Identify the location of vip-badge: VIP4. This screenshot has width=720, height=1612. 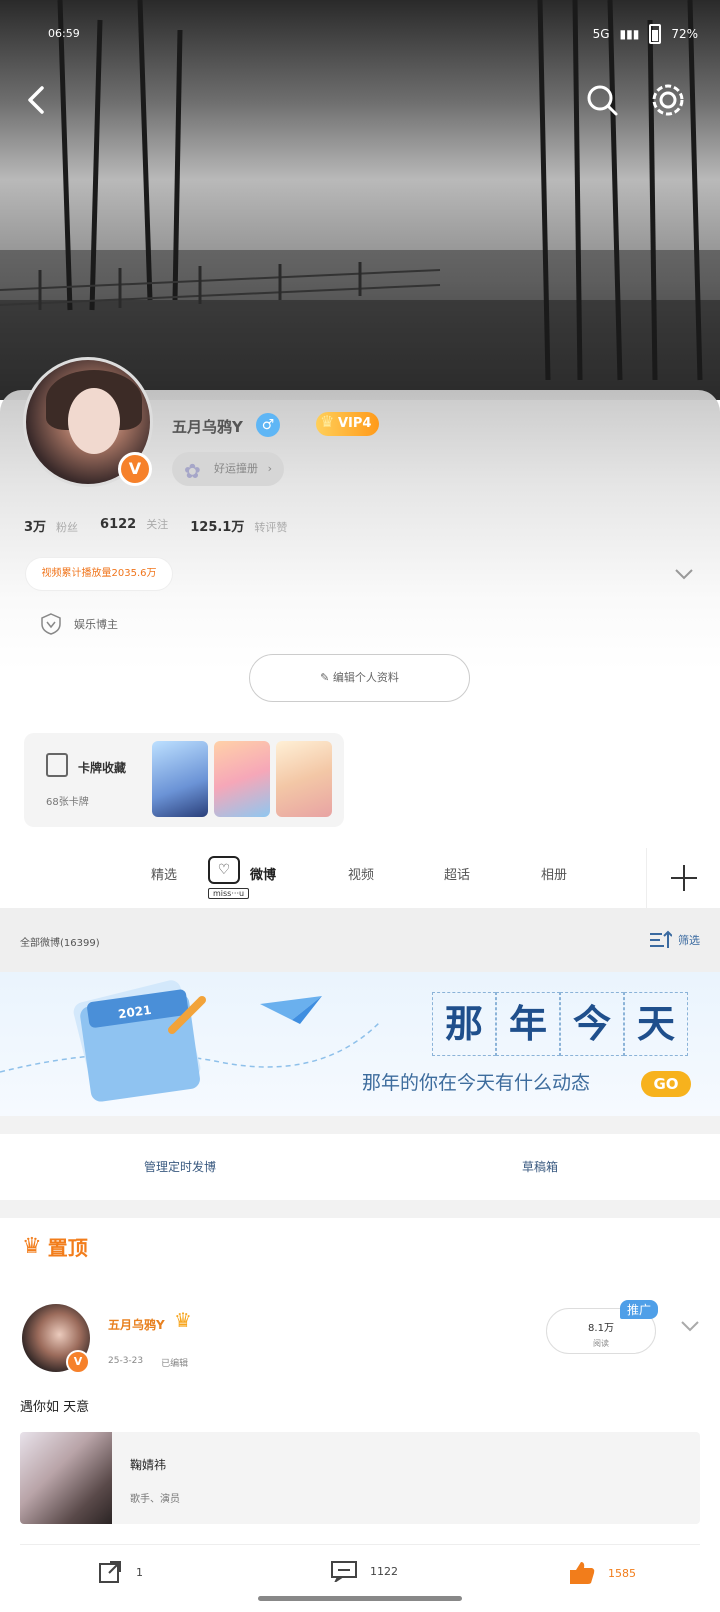
(348, 423).